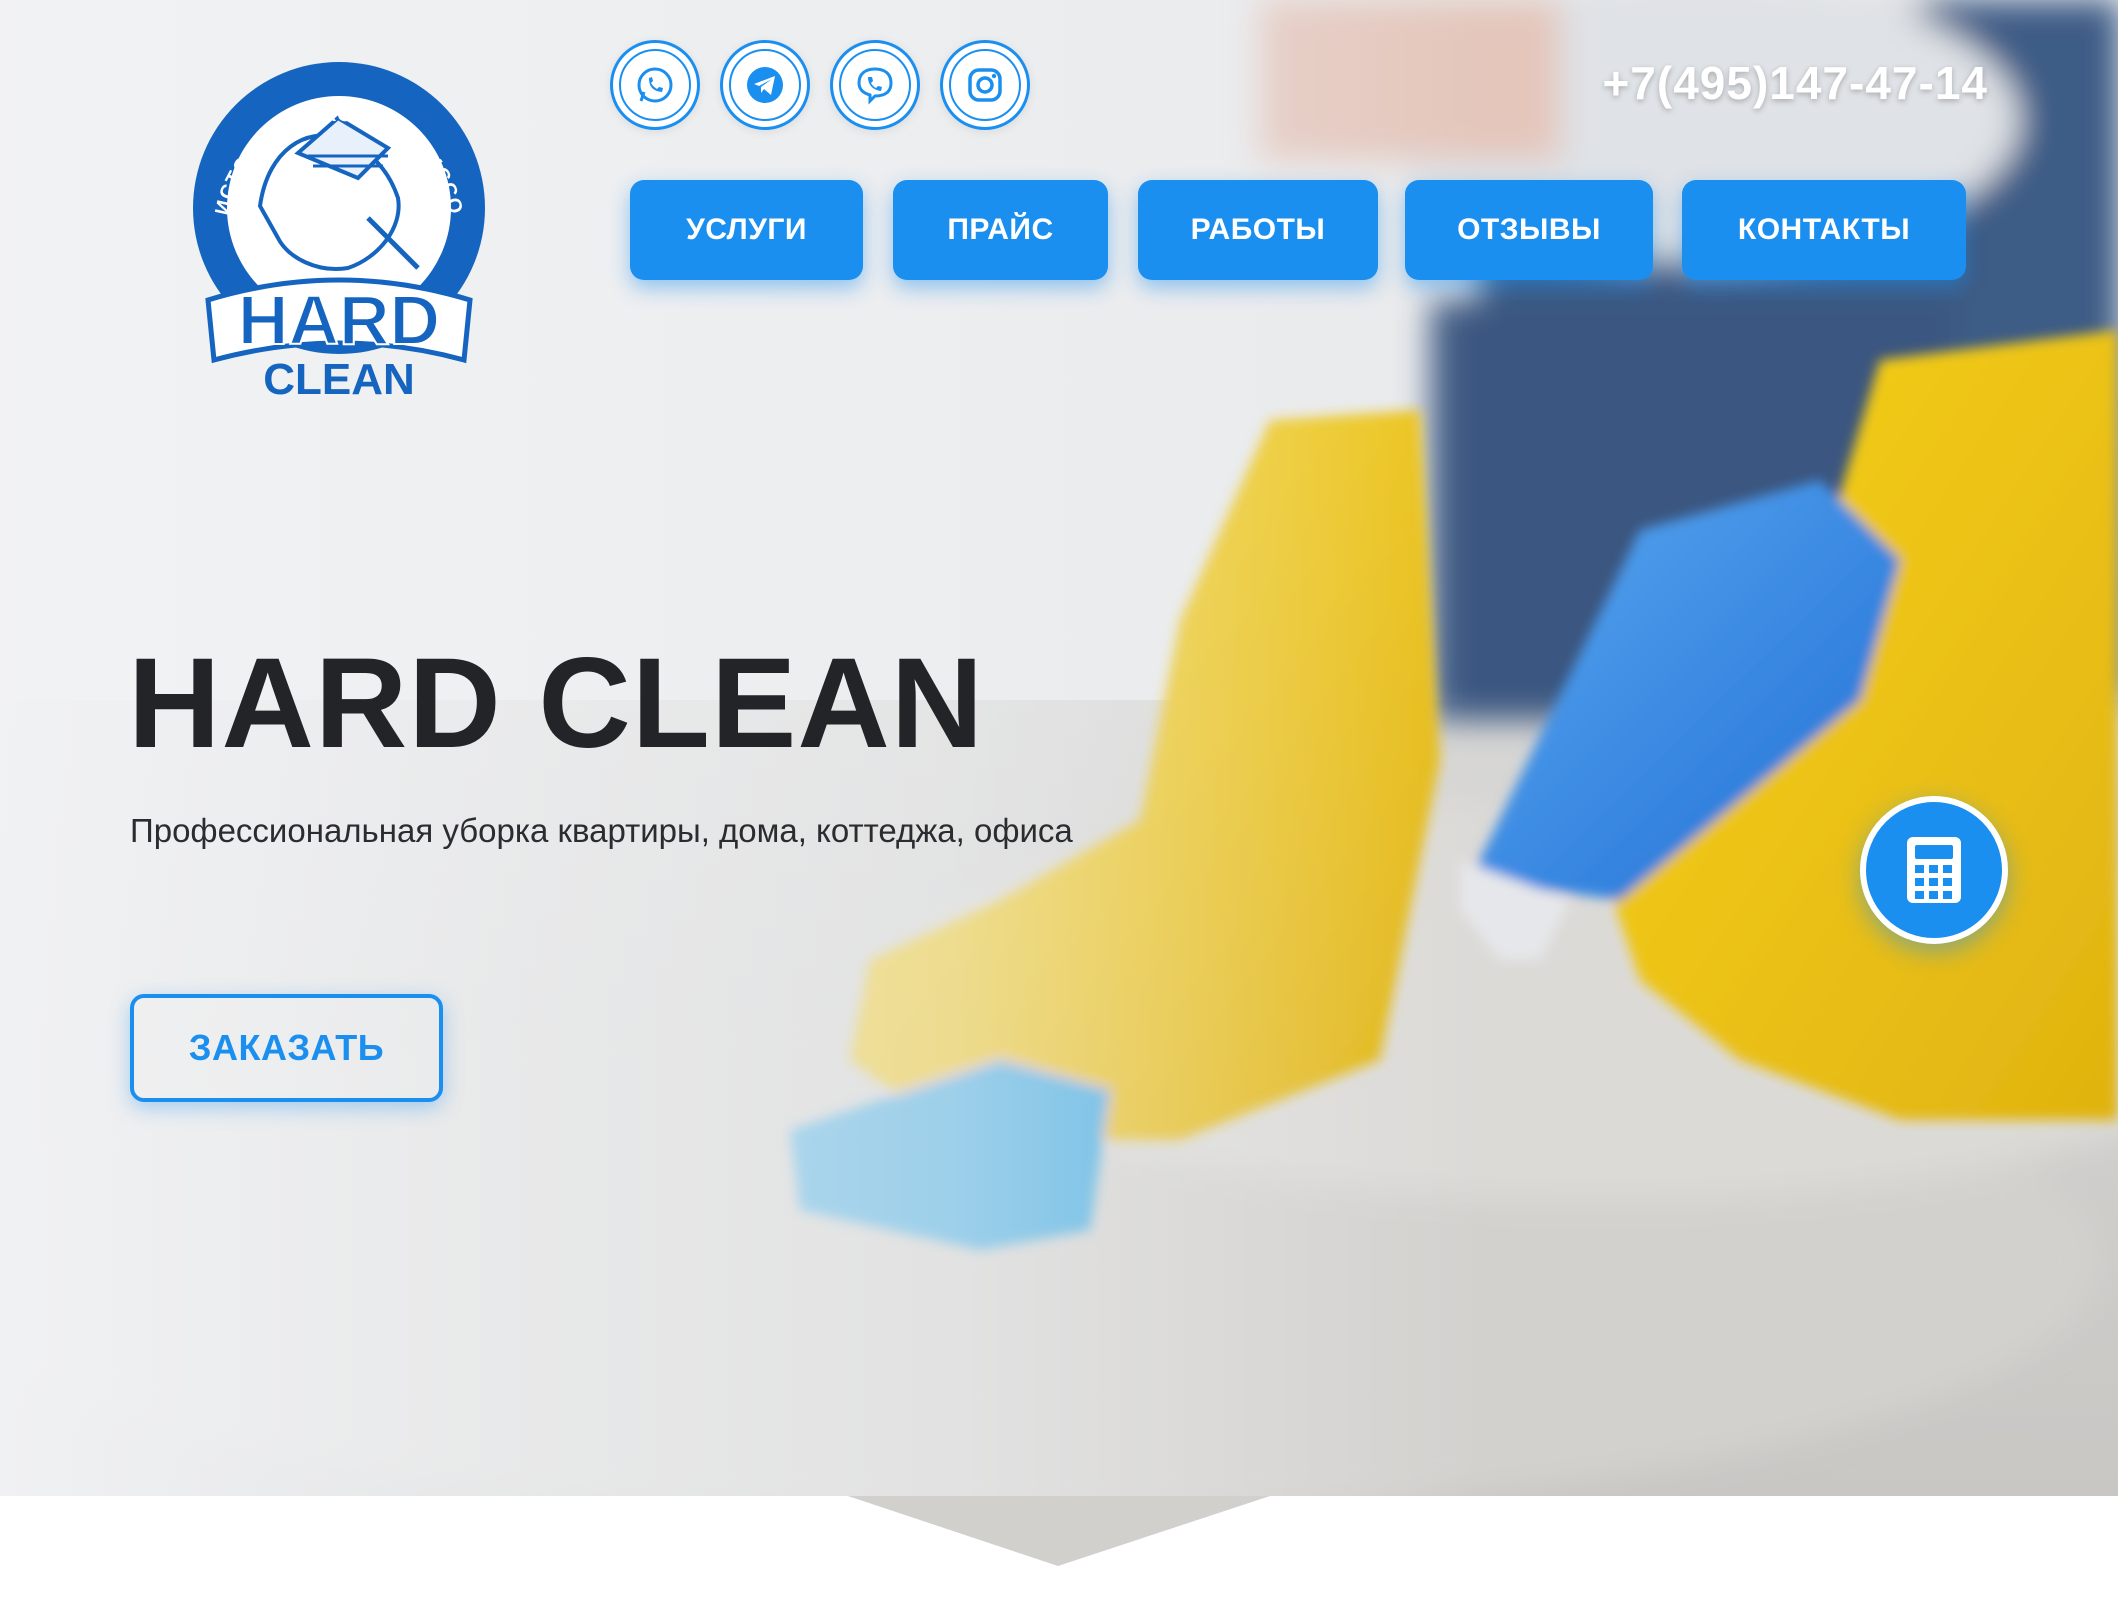 Image resolution: width=2118 pixels, height=1600 pixels. I want to click on telegram-button, so click(765, 85).